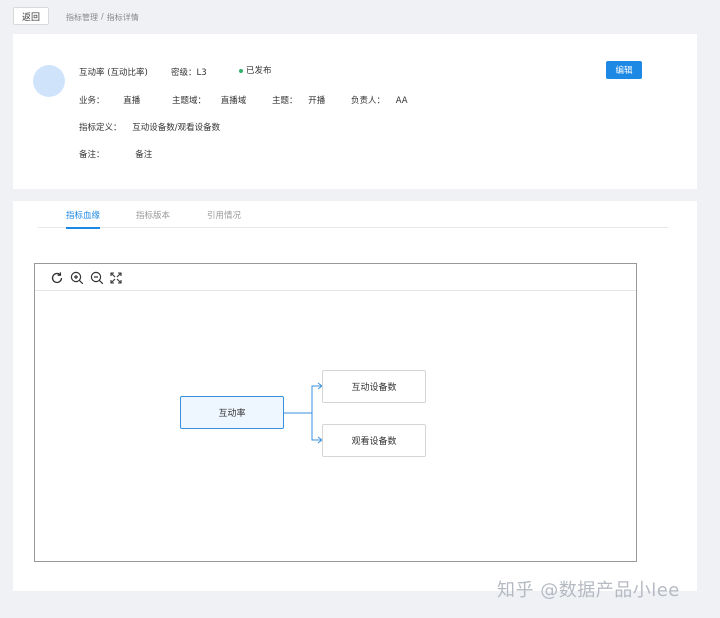  Describe the element at coordinates (153, 218) in the screenshot. I see `tab-versions: 指标版本` at that location.